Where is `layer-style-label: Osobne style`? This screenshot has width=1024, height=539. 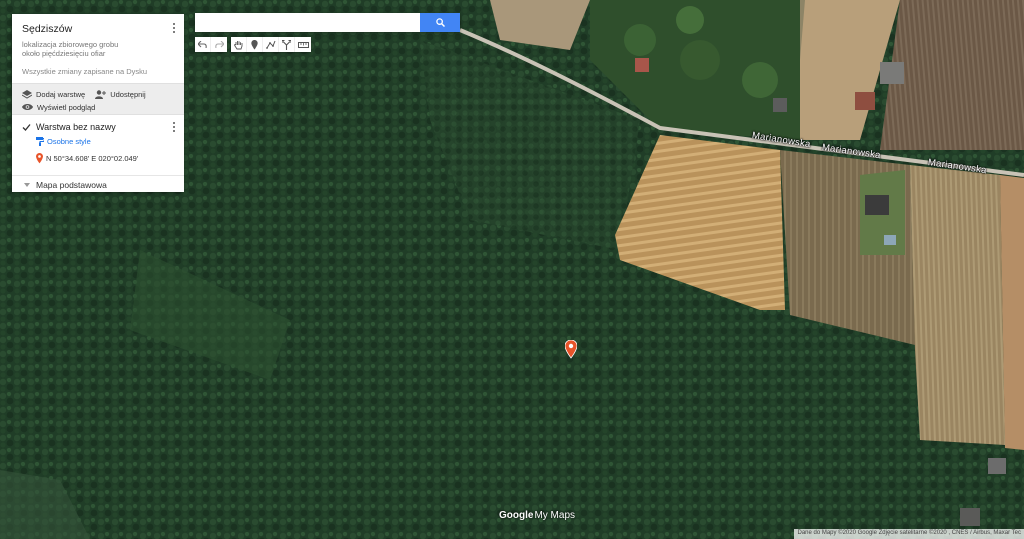
layer-style-label: Osobne style is located at coordinates (69, 141).